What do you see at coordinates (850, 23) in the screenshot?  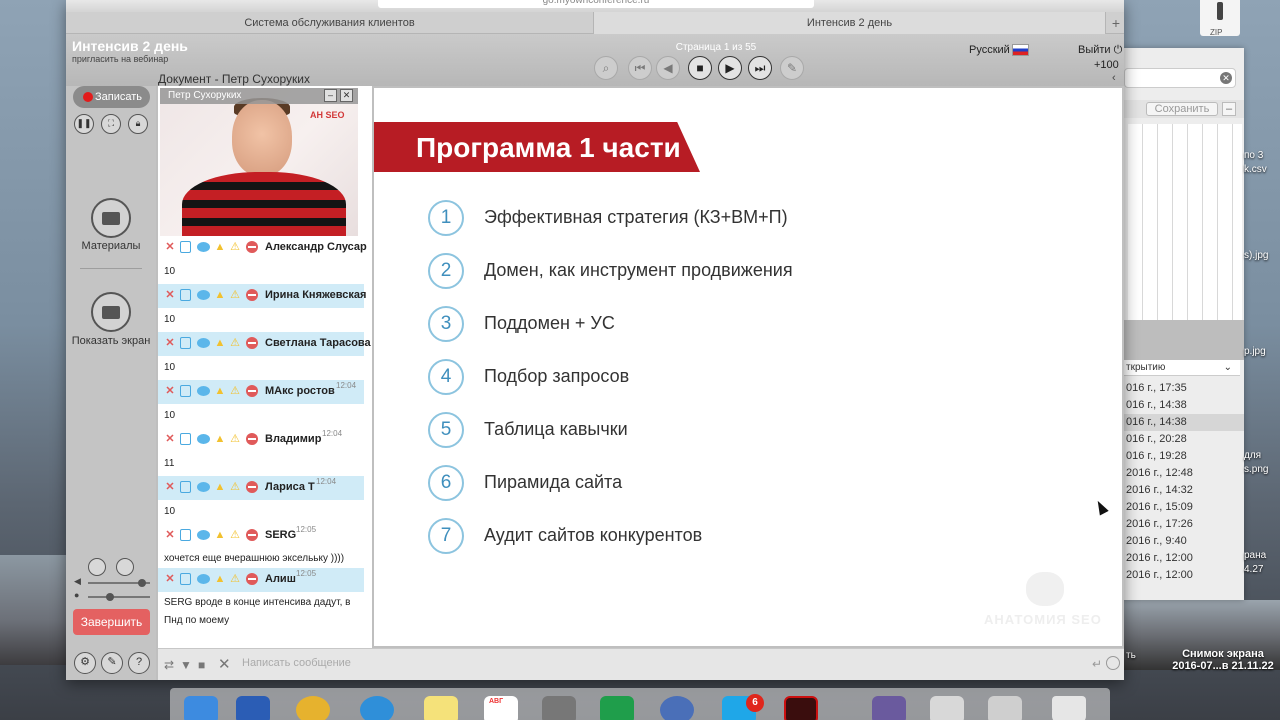 I see `tab-intensive-day-2: Интенсив 2 день` at bounding box center [850, 23].